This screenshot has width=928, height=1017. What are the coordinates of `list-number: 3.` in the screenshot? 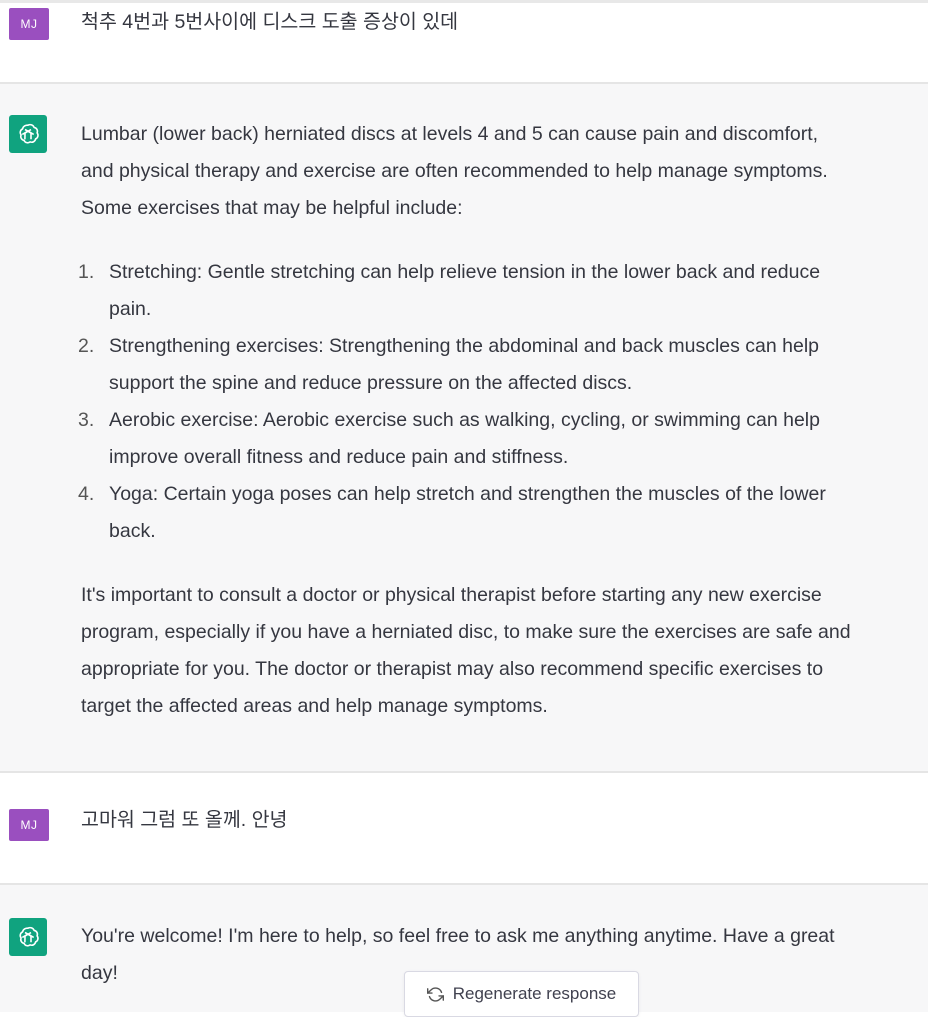 It's located at (86, 420).